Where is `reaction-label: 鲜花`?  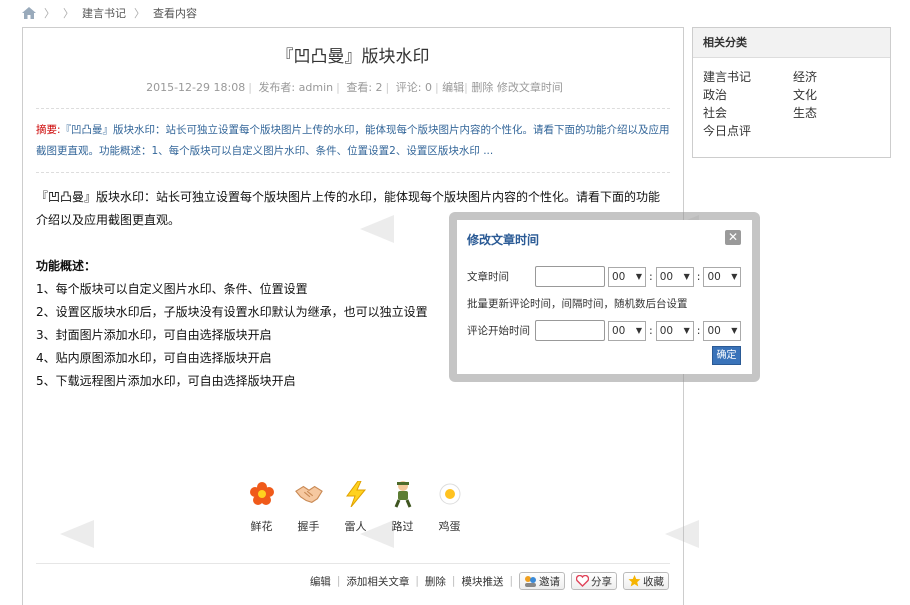
reaction-label: 鲜花 is located at coordinates (261, 526).